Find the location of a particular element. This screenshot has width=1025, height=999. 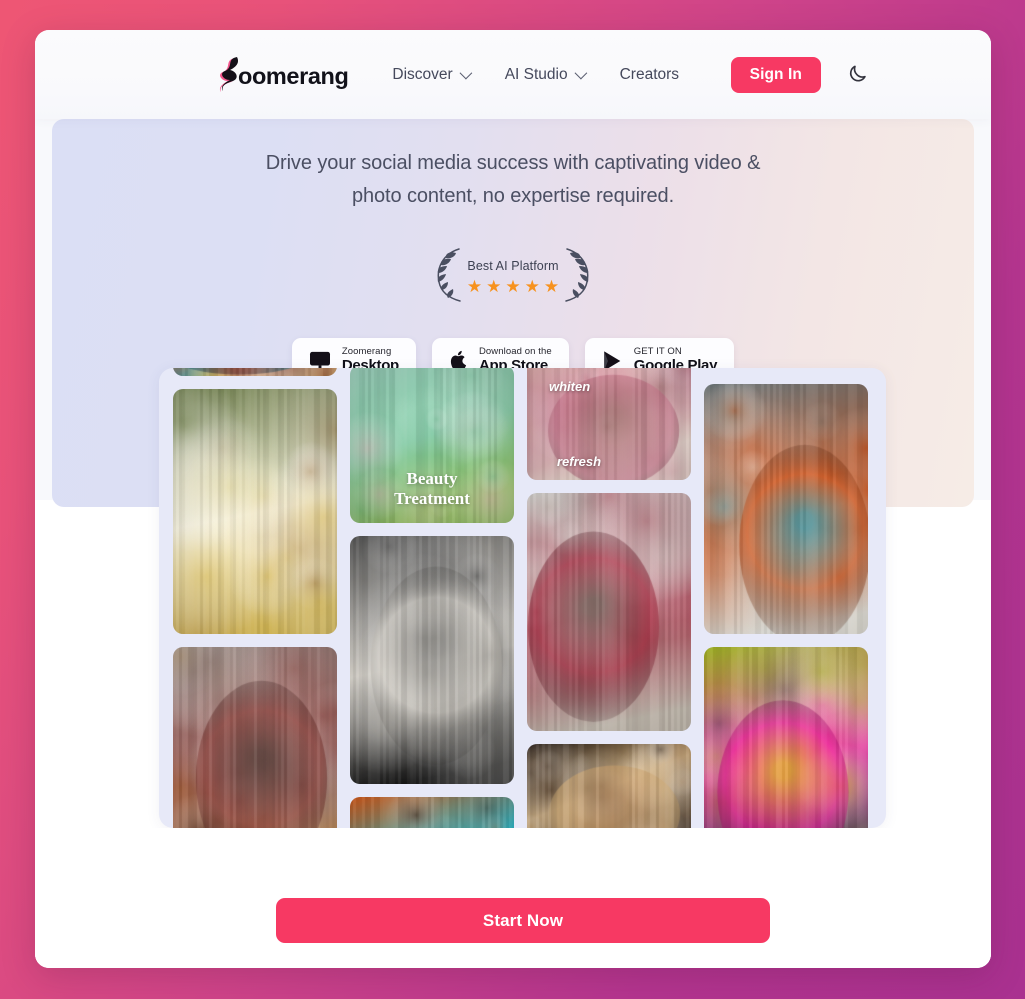

gallery-card-superhero-comic-thumbnail is located at coordinates (255, 372).